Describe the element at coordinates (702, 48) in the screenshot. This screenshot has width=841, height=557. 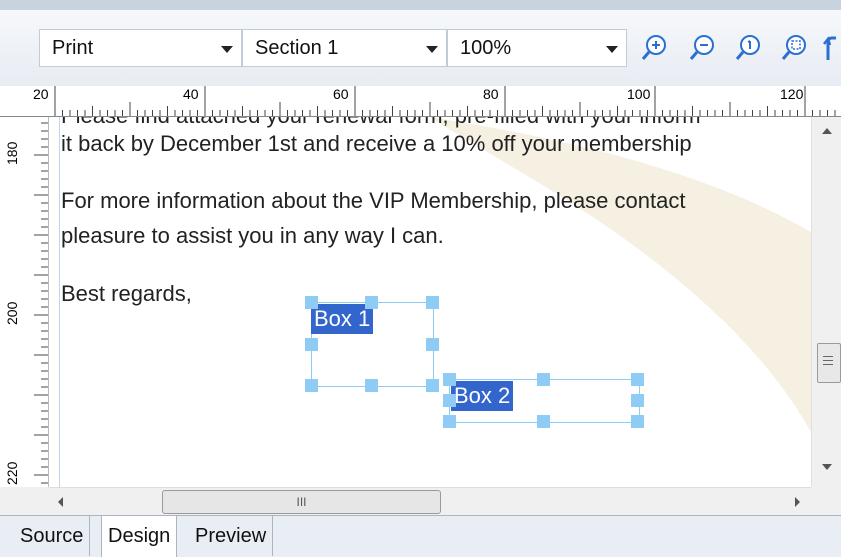
I see `zoom-out-icon` at that location.